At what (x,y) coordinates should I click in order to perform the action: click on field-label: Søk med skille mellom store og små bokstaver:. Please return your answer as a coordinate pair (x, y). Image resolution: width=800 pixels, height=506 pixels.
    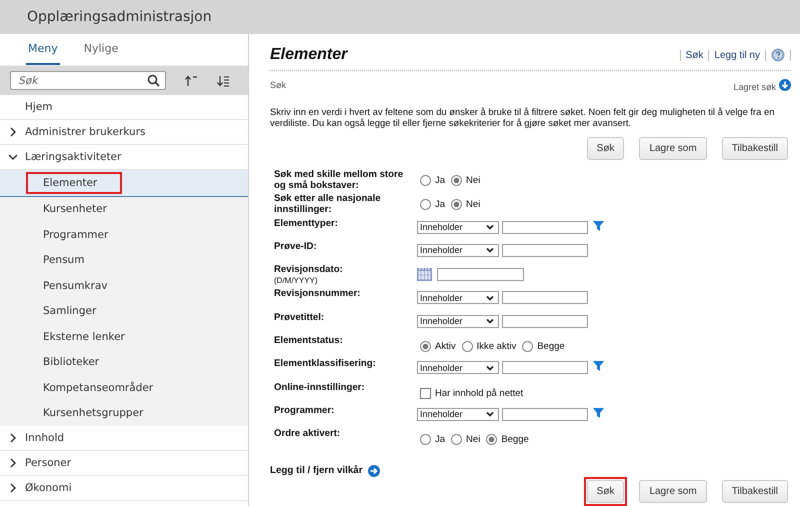
    Looking at the image, I should click on (339, 180).